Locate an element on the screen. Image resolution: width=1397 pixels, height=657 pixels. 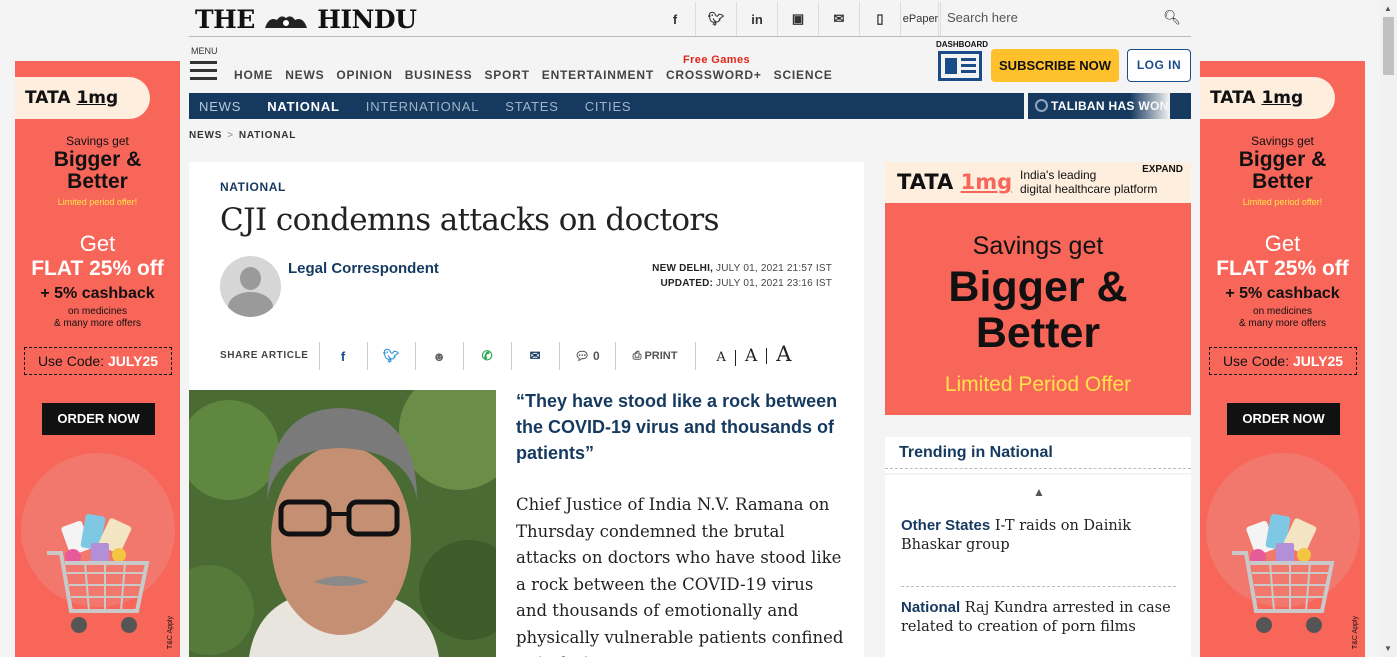
epaper-link: ePaper is located at coordinates (921, 19).